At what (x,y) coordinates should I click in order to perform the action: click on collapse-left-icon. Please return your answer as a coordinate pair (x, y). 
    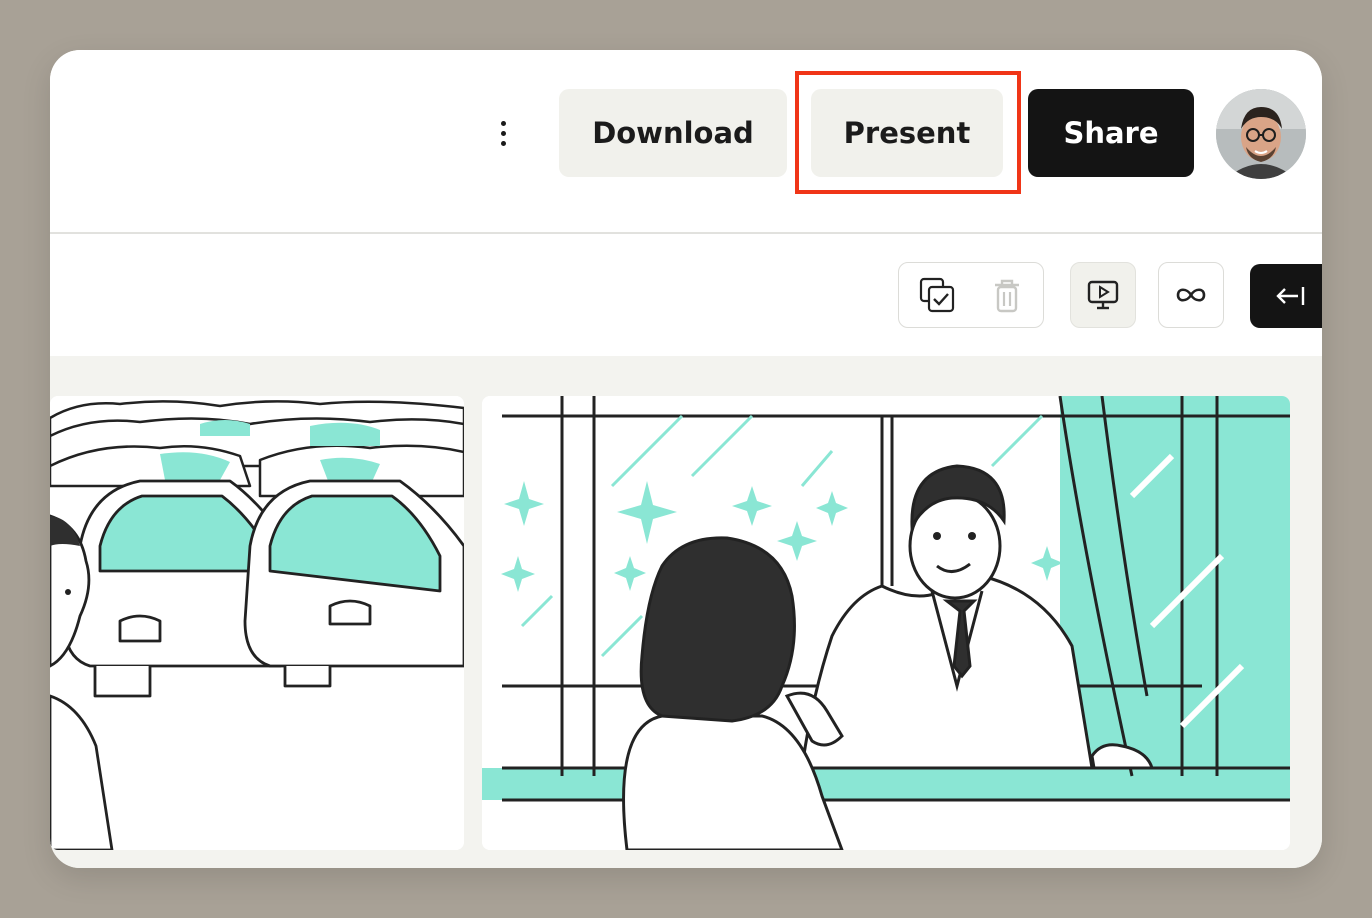
    Looking at the image, I should click on (1286, 296).